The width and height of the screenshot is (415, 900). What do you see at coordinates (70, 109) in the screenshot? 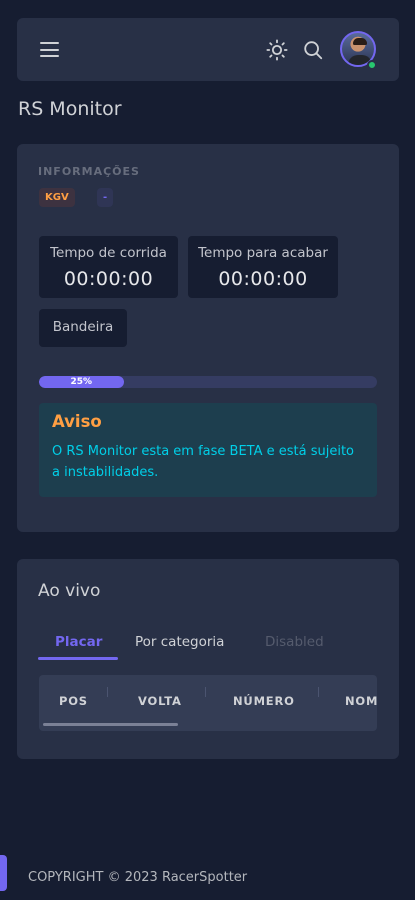
I see `page-title: RS Monitor` at bounding box center [70, 109].